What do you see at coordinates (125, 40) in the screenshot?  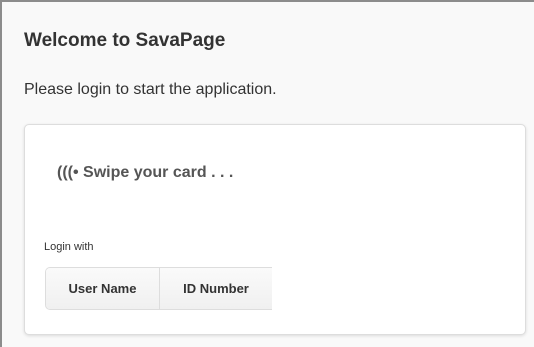 I see `page-title: Welcome to SavaPage` at bounding box center [125, 40].